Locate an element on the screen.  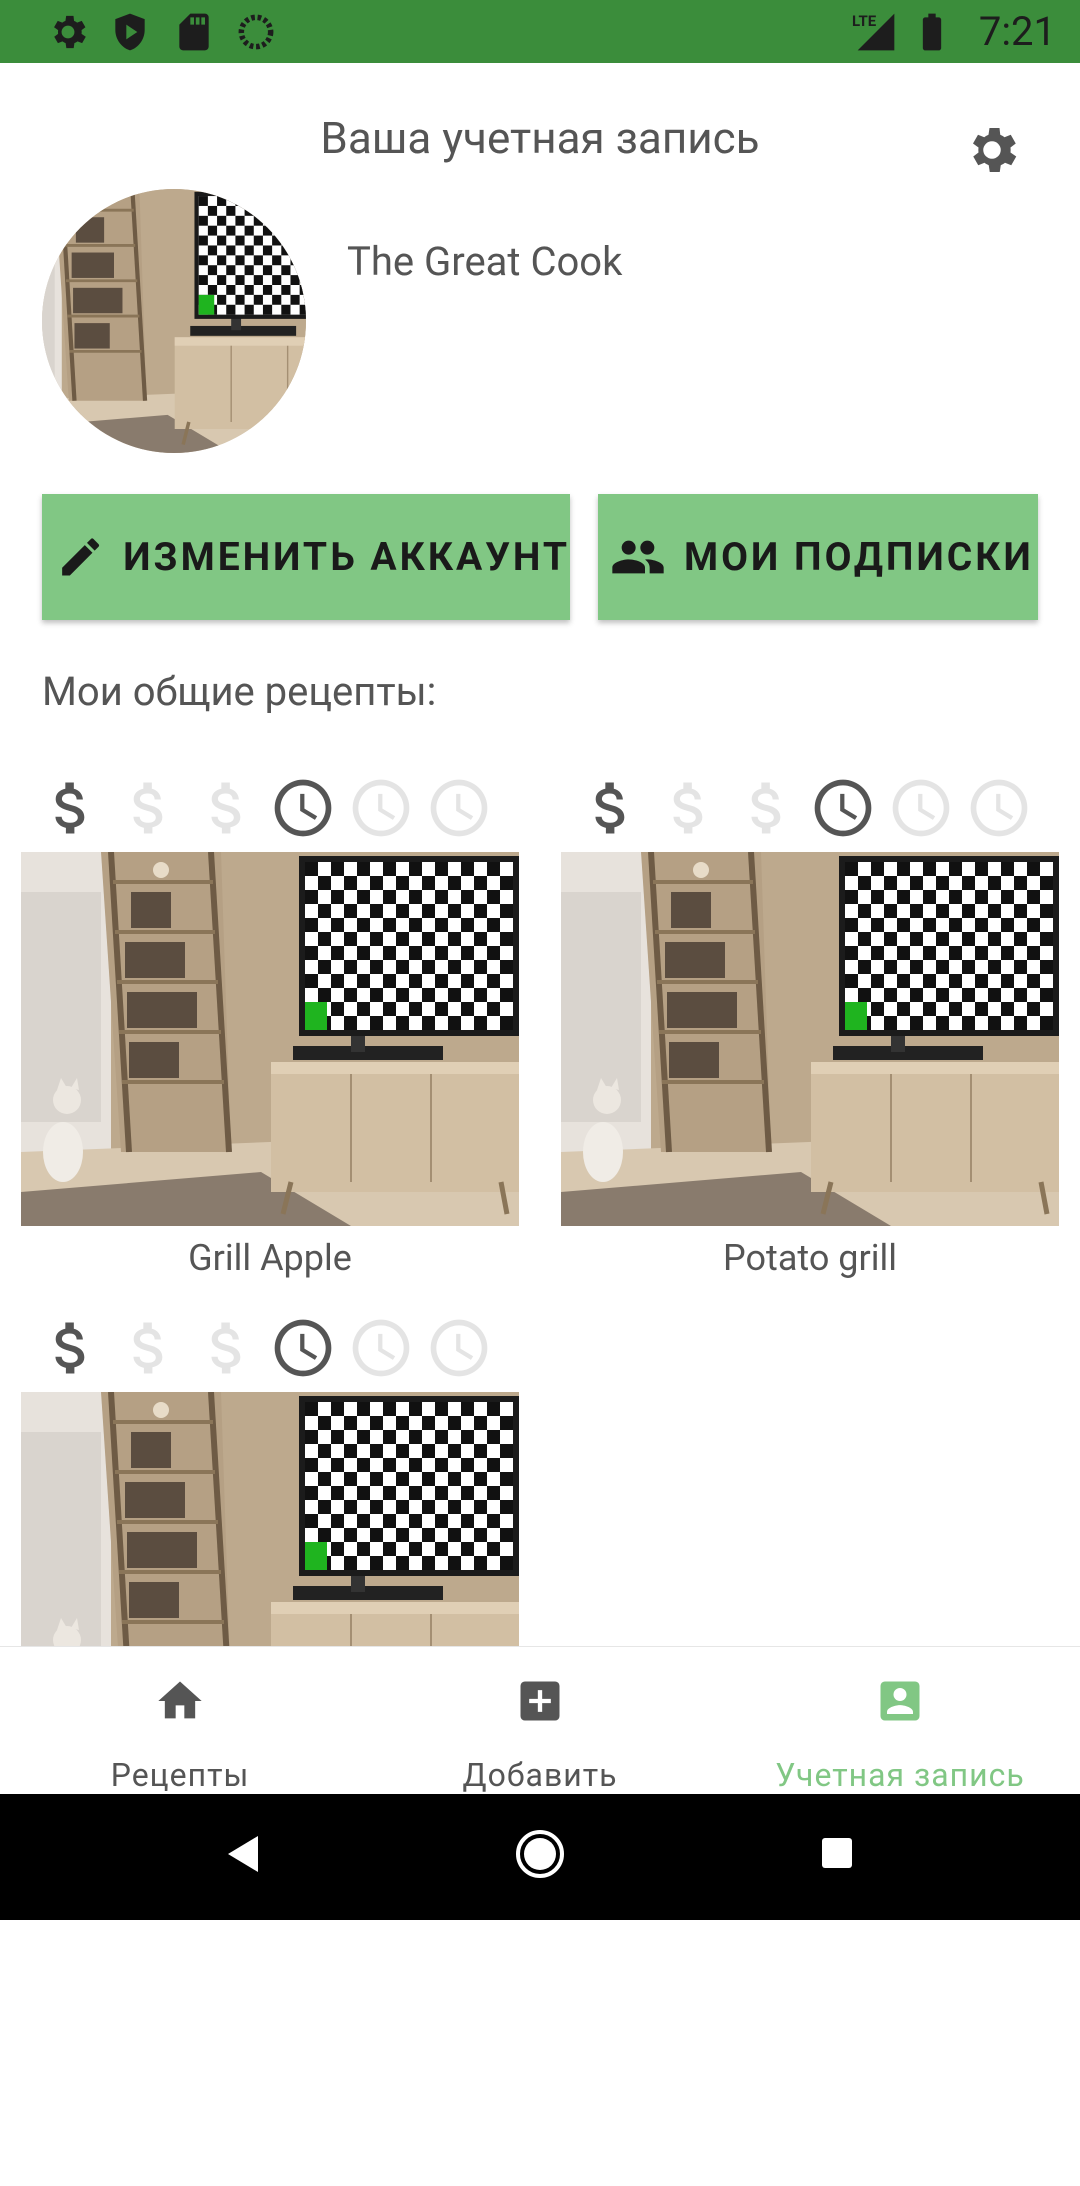
shield-play-icon is located at coordinates (130, 32).